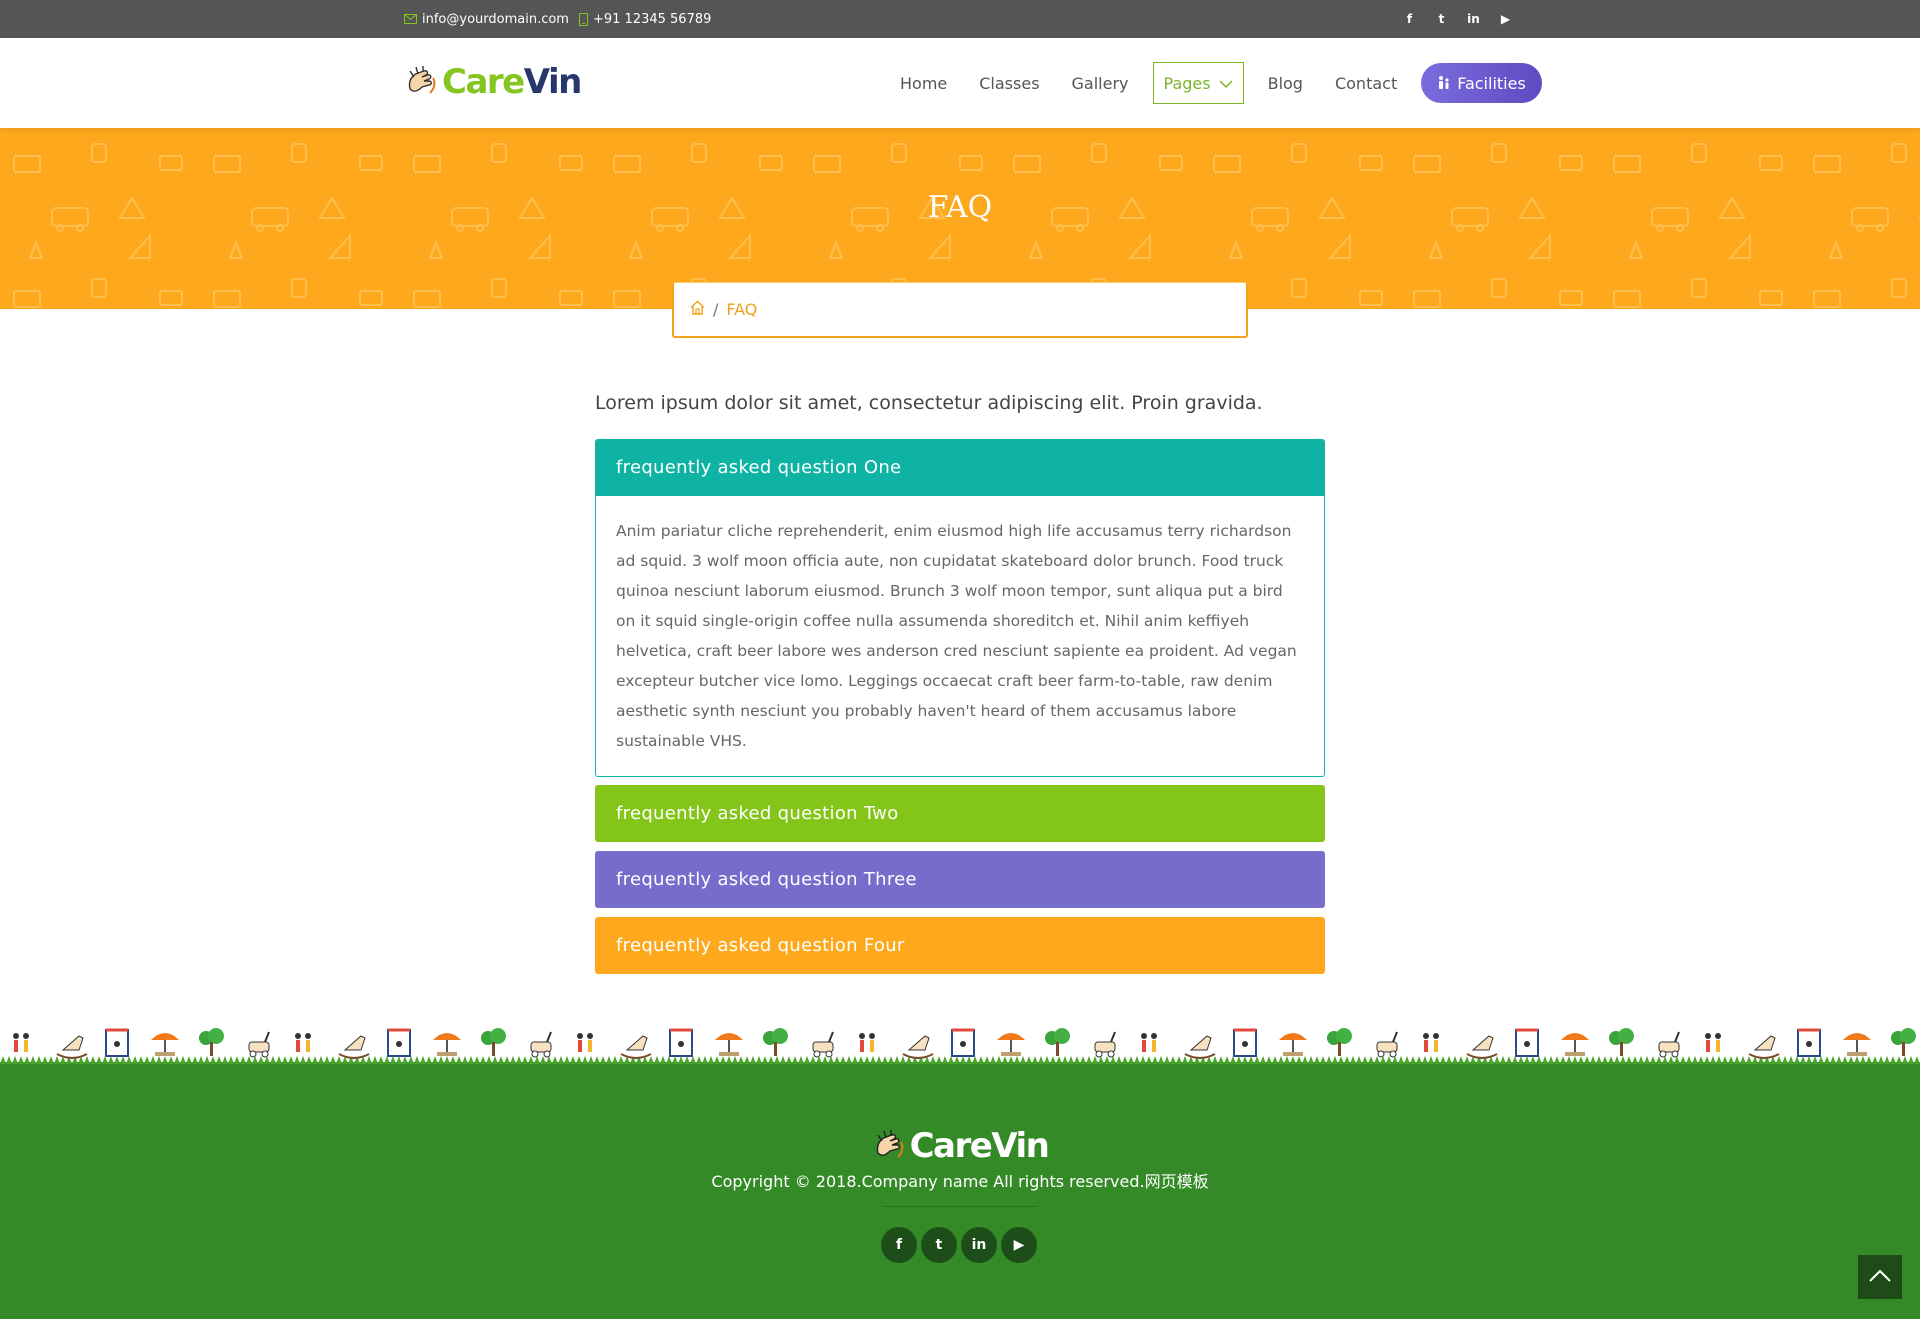 This screenshot has height=1319, width=1920. I want to click on logo-part-vin: Vin, so click(553, 82).